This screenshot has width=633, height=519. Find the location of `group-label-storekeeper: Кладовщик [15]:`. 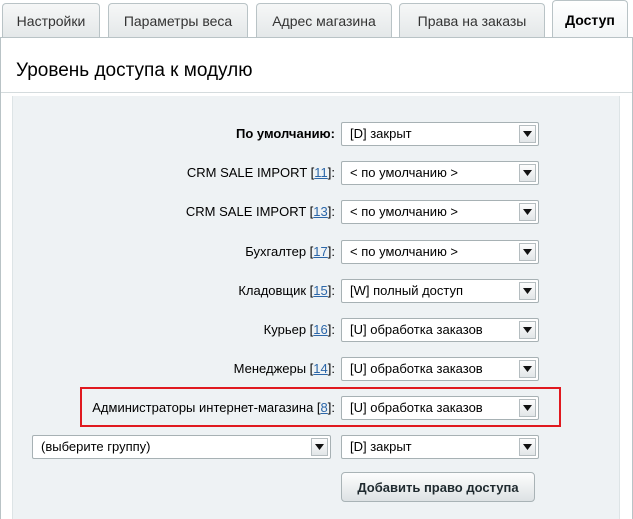

group-label-storekeeper: Кладовщик [15]: is located at coordinates (286, 291).